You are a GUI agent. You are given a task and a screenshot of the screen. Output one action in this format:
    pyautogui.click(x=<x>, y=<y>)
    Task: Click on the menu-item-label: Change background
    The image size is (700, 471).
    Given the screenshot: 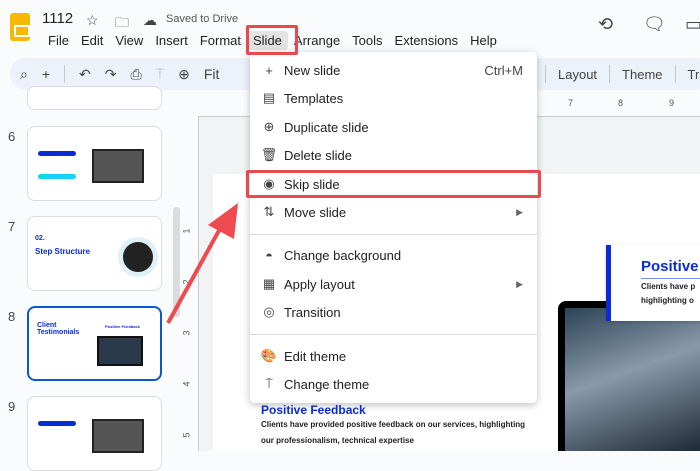 What is the action you would take?
    pyautogui.click(x=343, y=255)
    